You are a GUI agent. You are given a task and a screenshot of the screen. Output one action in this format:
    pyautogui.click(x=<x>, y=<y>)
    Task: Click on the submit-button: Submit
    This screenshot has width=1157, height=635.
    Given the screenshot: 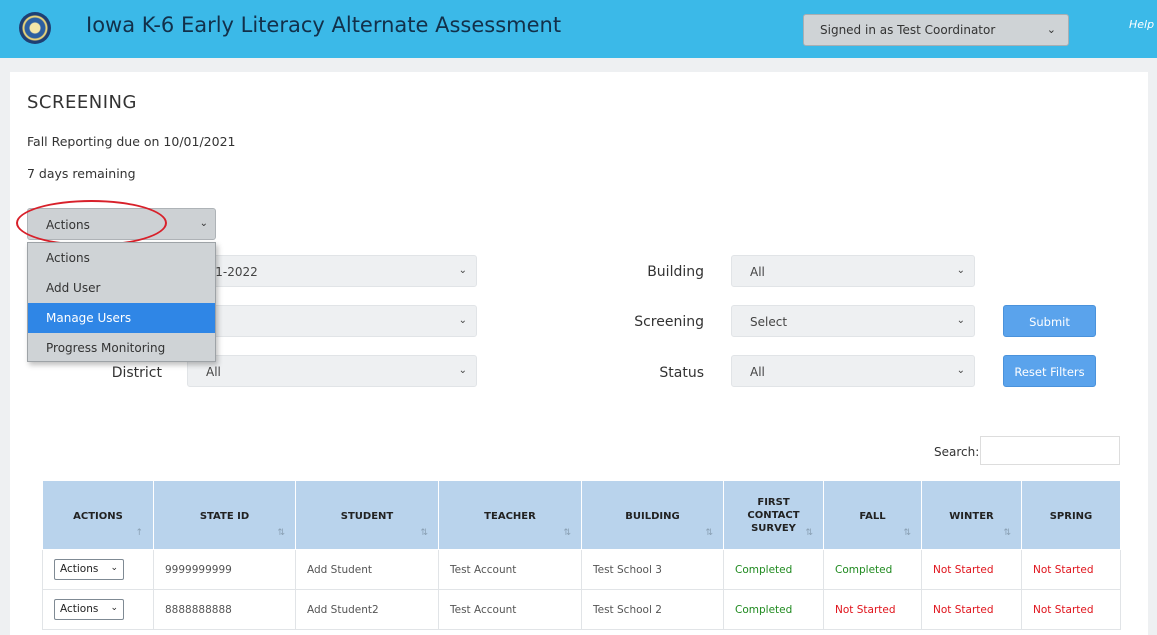 What is the action you would take?
    pyautogui.click(x=1049, y=321)
    